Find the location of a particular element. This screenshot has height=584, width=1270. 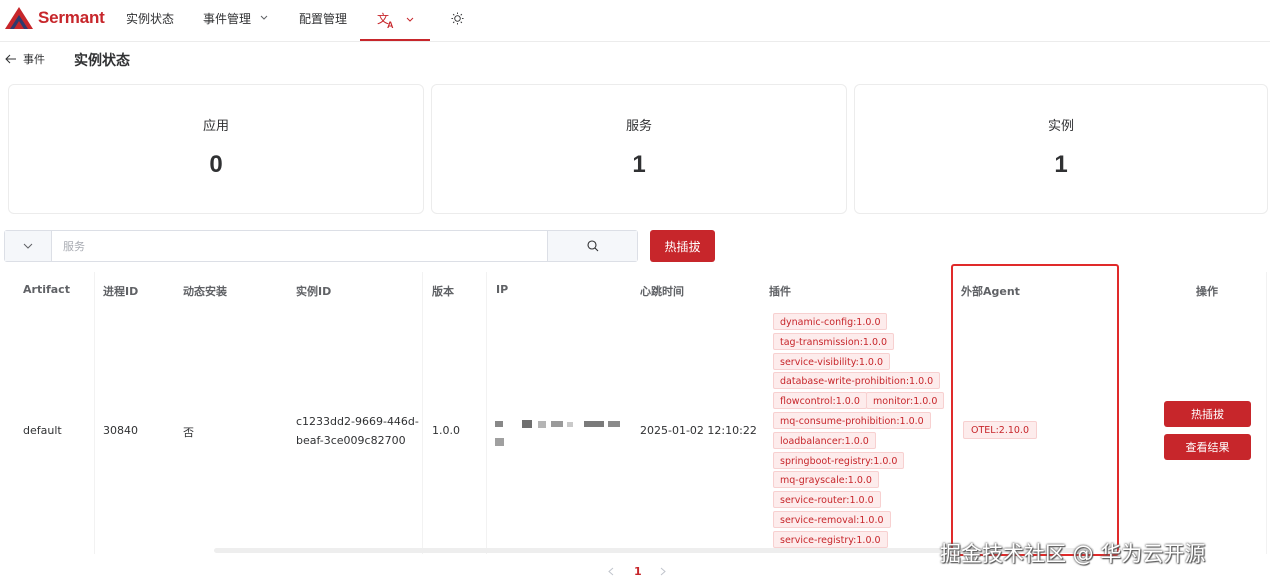

row-hot-plug-button: 热插拔 is located at coordinates (1207, 414).